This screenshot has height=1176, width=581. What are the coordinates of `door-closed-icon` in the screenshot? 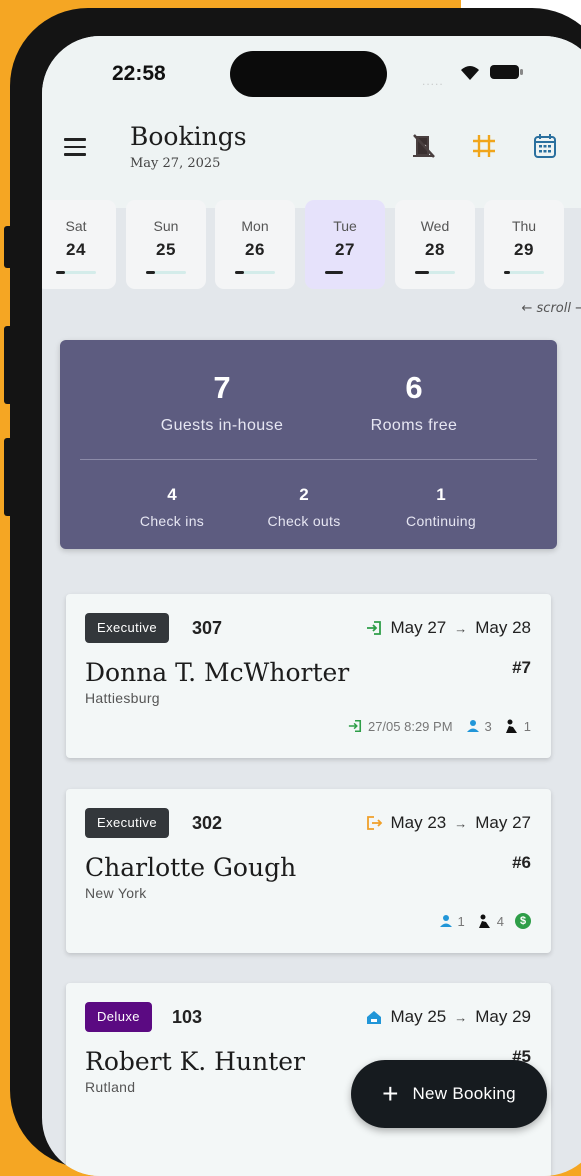 It's located at (424, 146).